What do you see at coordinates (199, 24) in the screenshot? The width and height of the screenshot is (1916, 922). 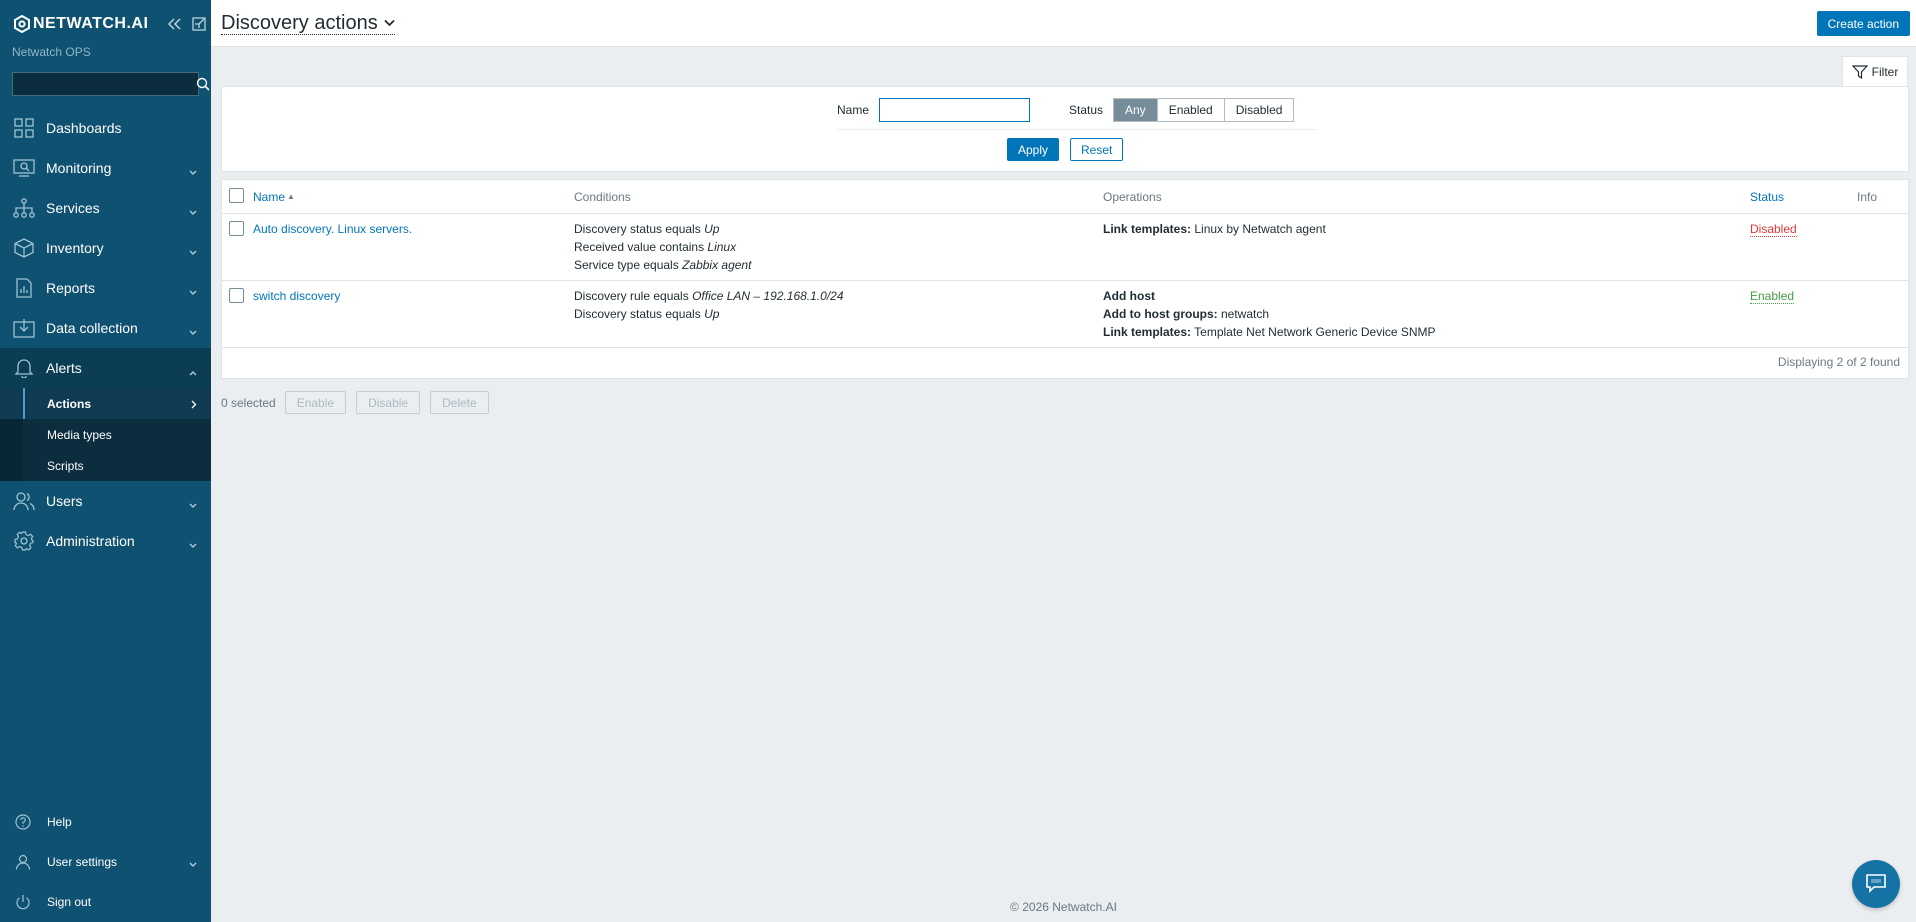 I see `kiosk-mode-icon` at bounding box center [199, 24].